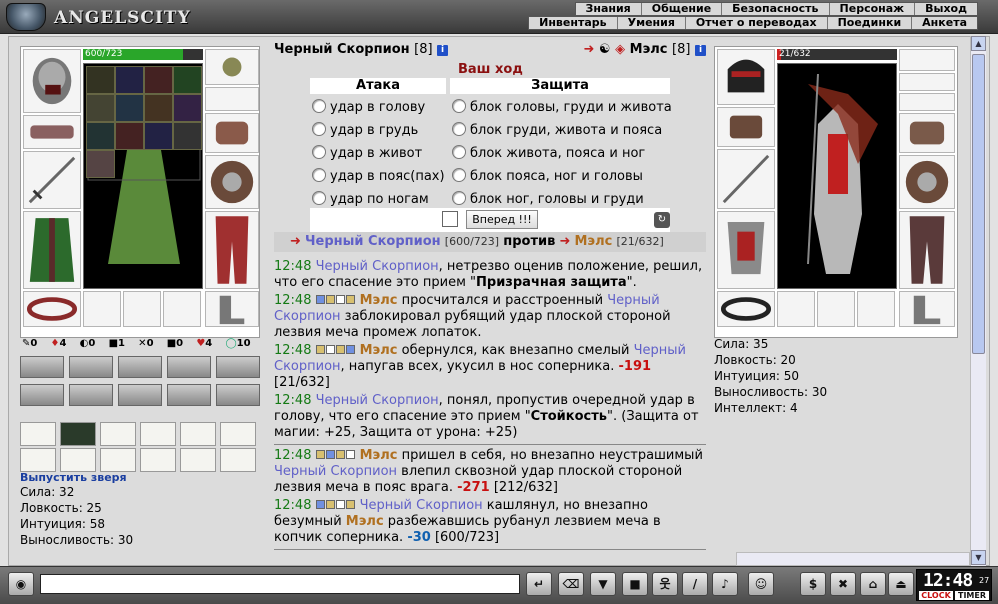  Describe the element at coordinates (761, 584) in the screenshot. I see `emoticon-icon: ☺` at that location.